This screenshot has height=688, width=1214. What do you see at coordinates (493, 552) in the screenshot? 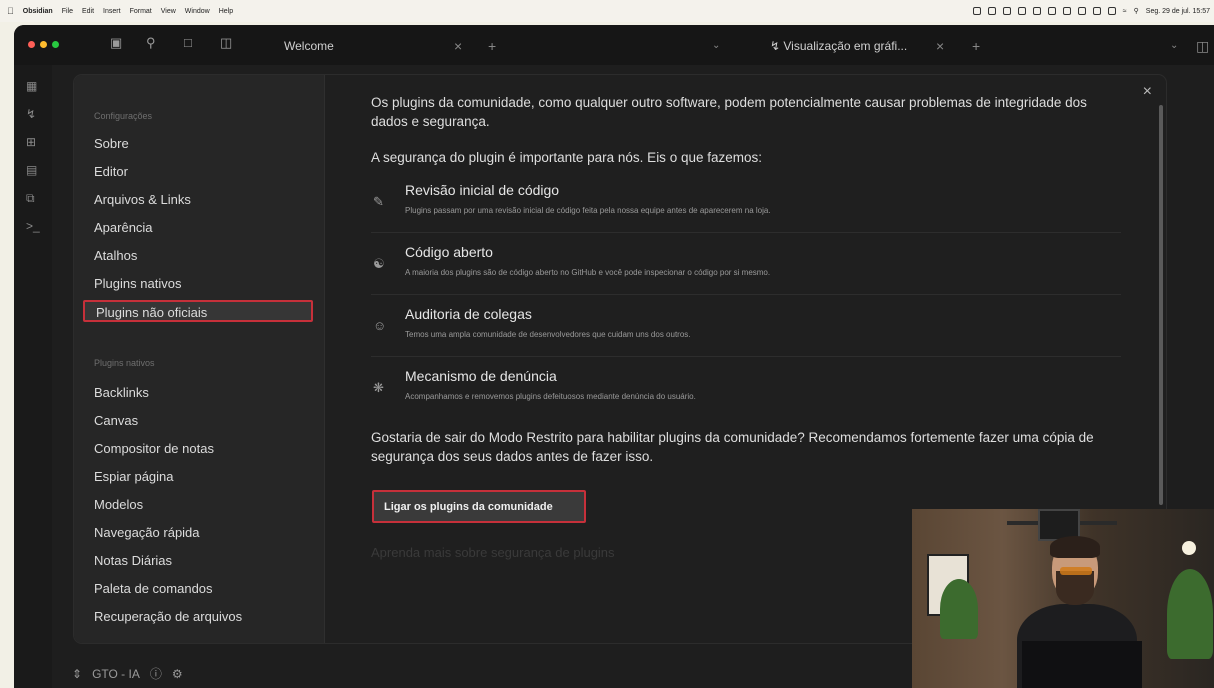
I see `learn-more-link: Aprenda mais sobre segurança de plugins` at bounding box center [493, 552].